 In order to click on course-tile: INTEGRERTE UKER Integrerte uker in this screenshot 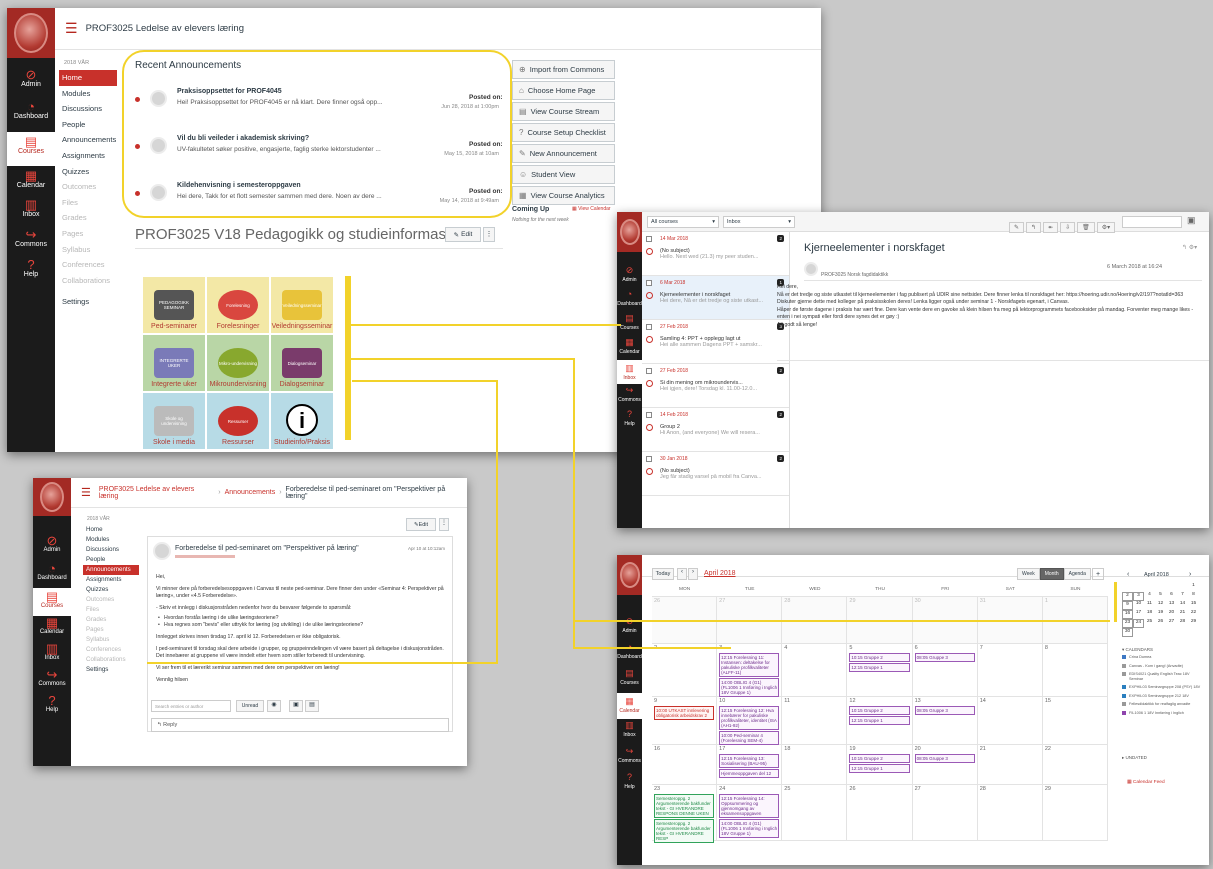, I will do `click(174, 363)`.